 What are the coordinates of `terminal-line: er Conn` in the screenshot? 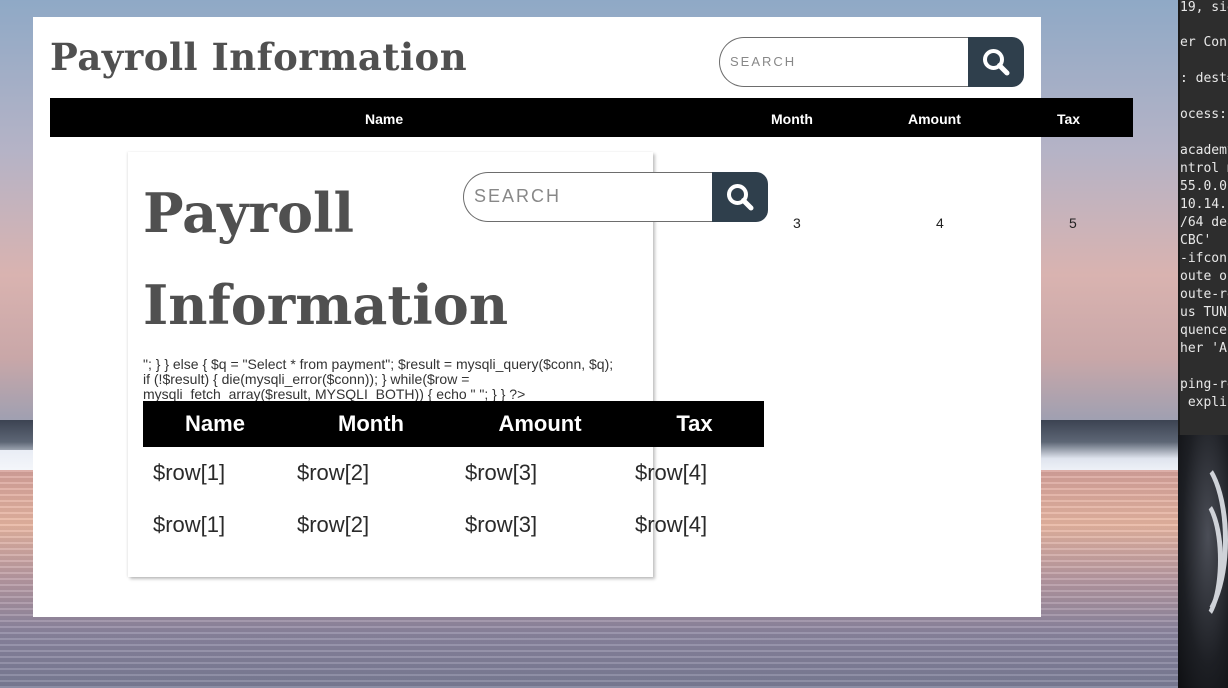 It's located at (1204, 42).